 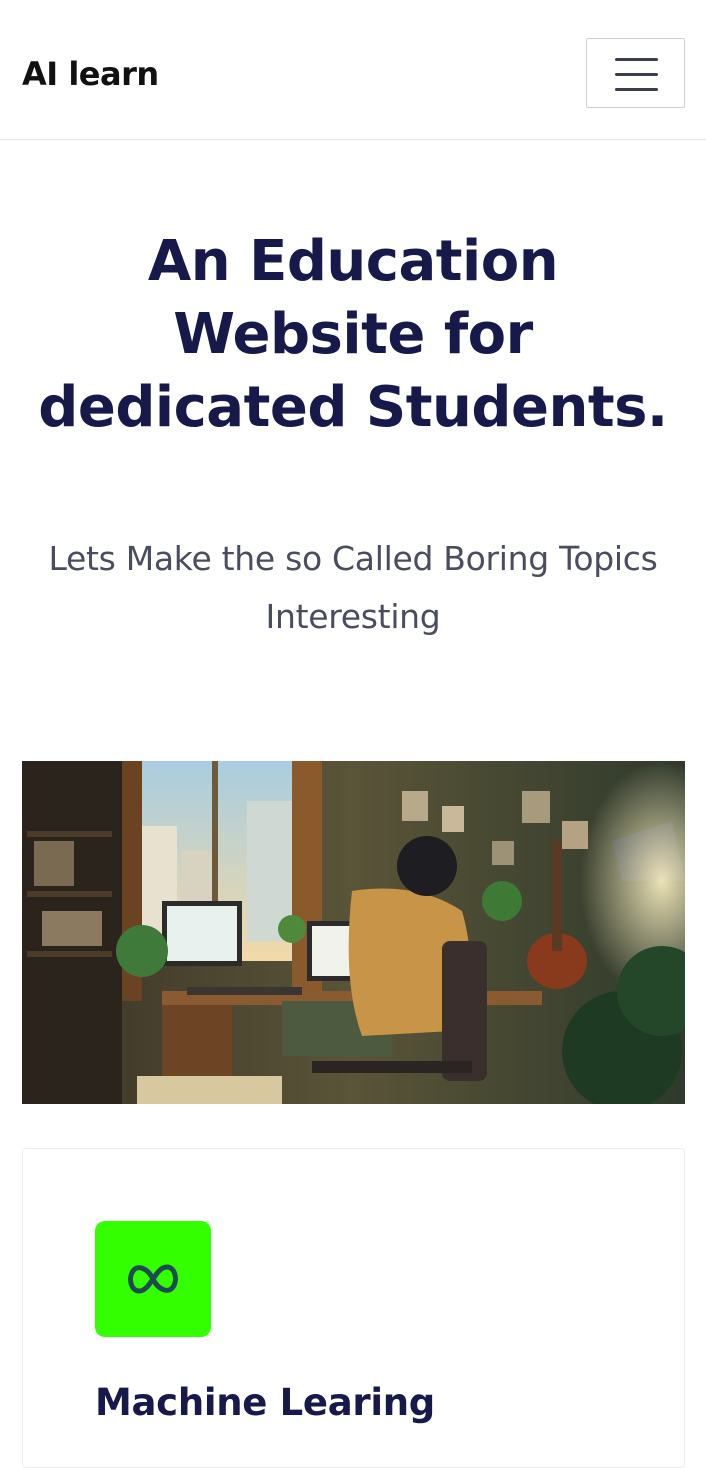 I want to click on card-title: Machine Learing, so click(x=265, y=1402).